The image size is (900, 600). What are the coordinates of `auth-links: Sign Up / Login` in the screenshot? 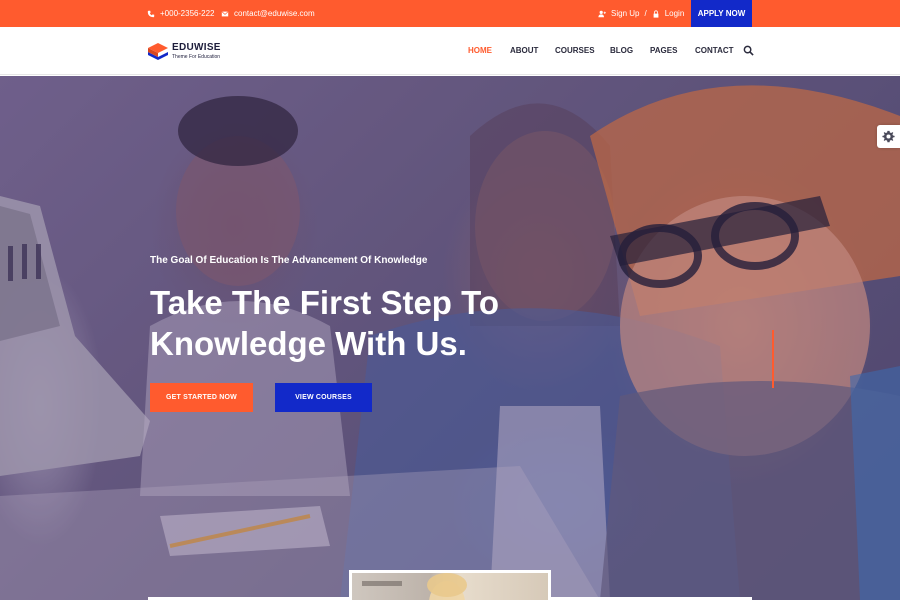 It's located at (641, 13).